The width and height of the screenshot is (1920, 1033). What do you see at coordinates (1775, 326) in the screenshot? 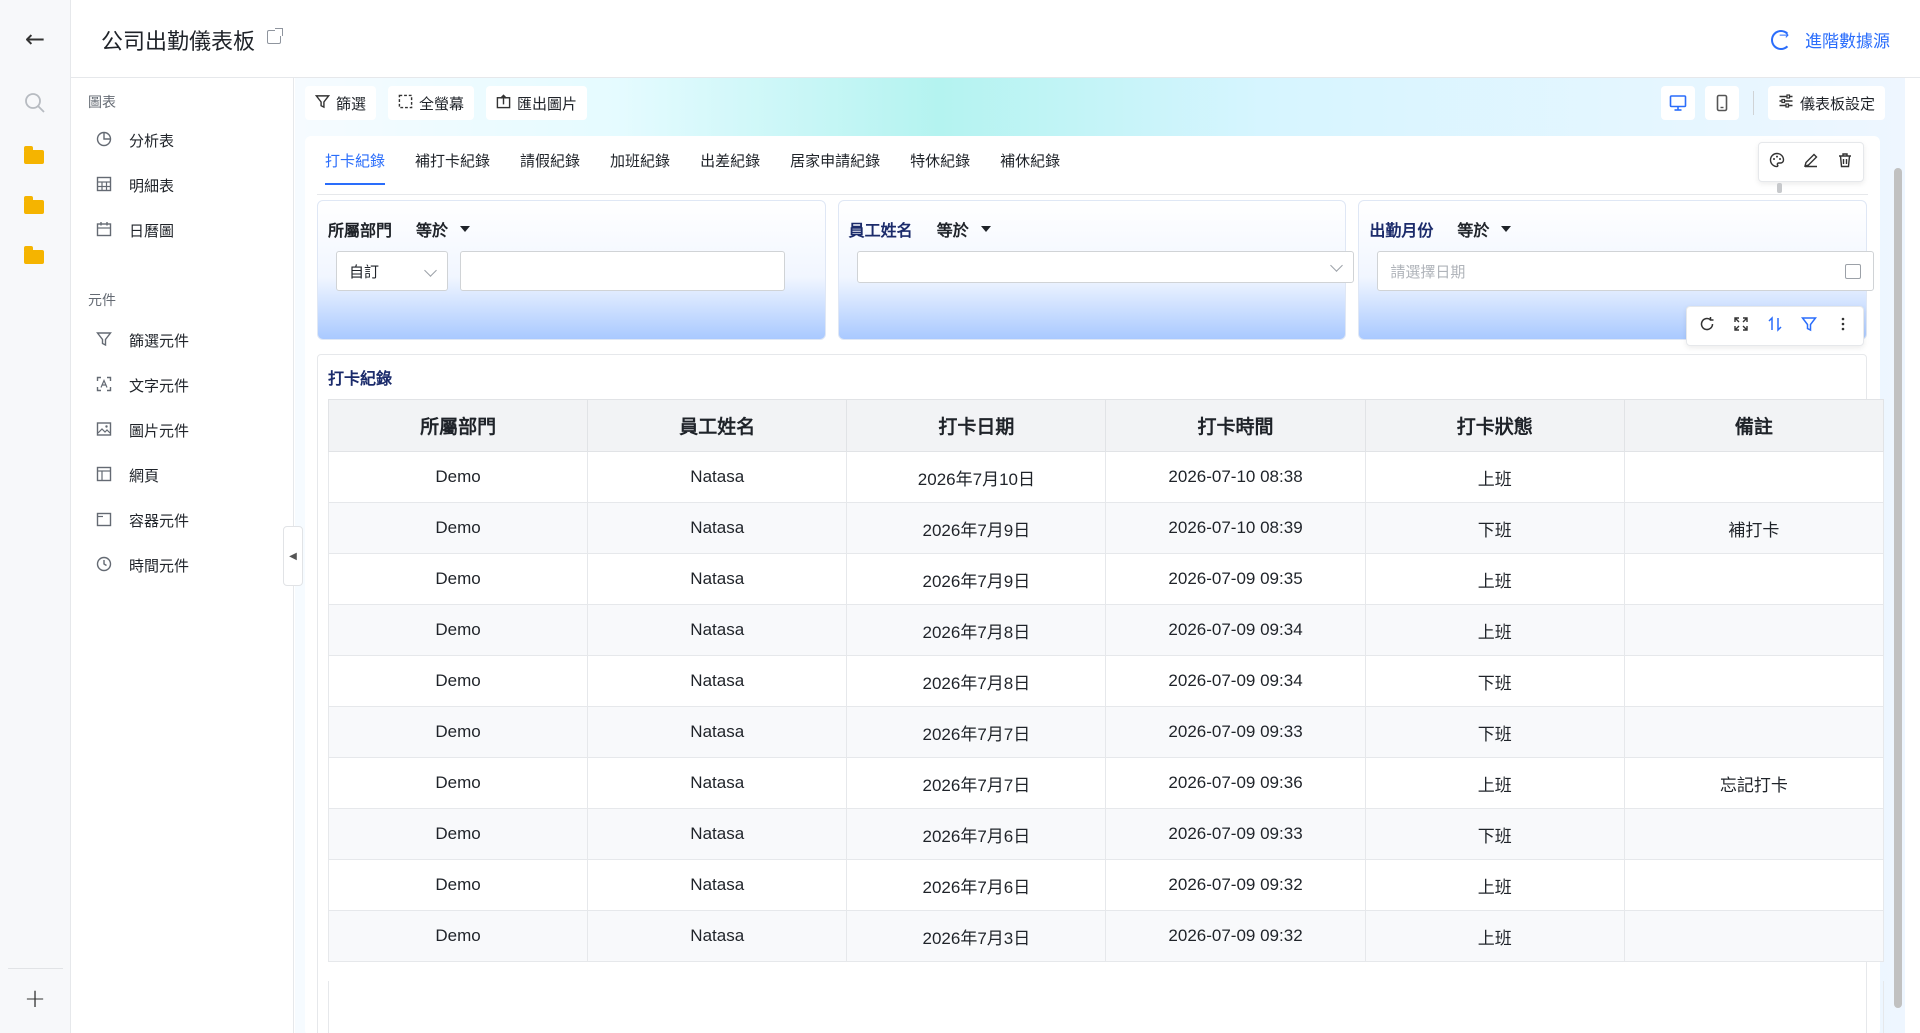
I see `sort-icon` at bounding box center [1775, 326].